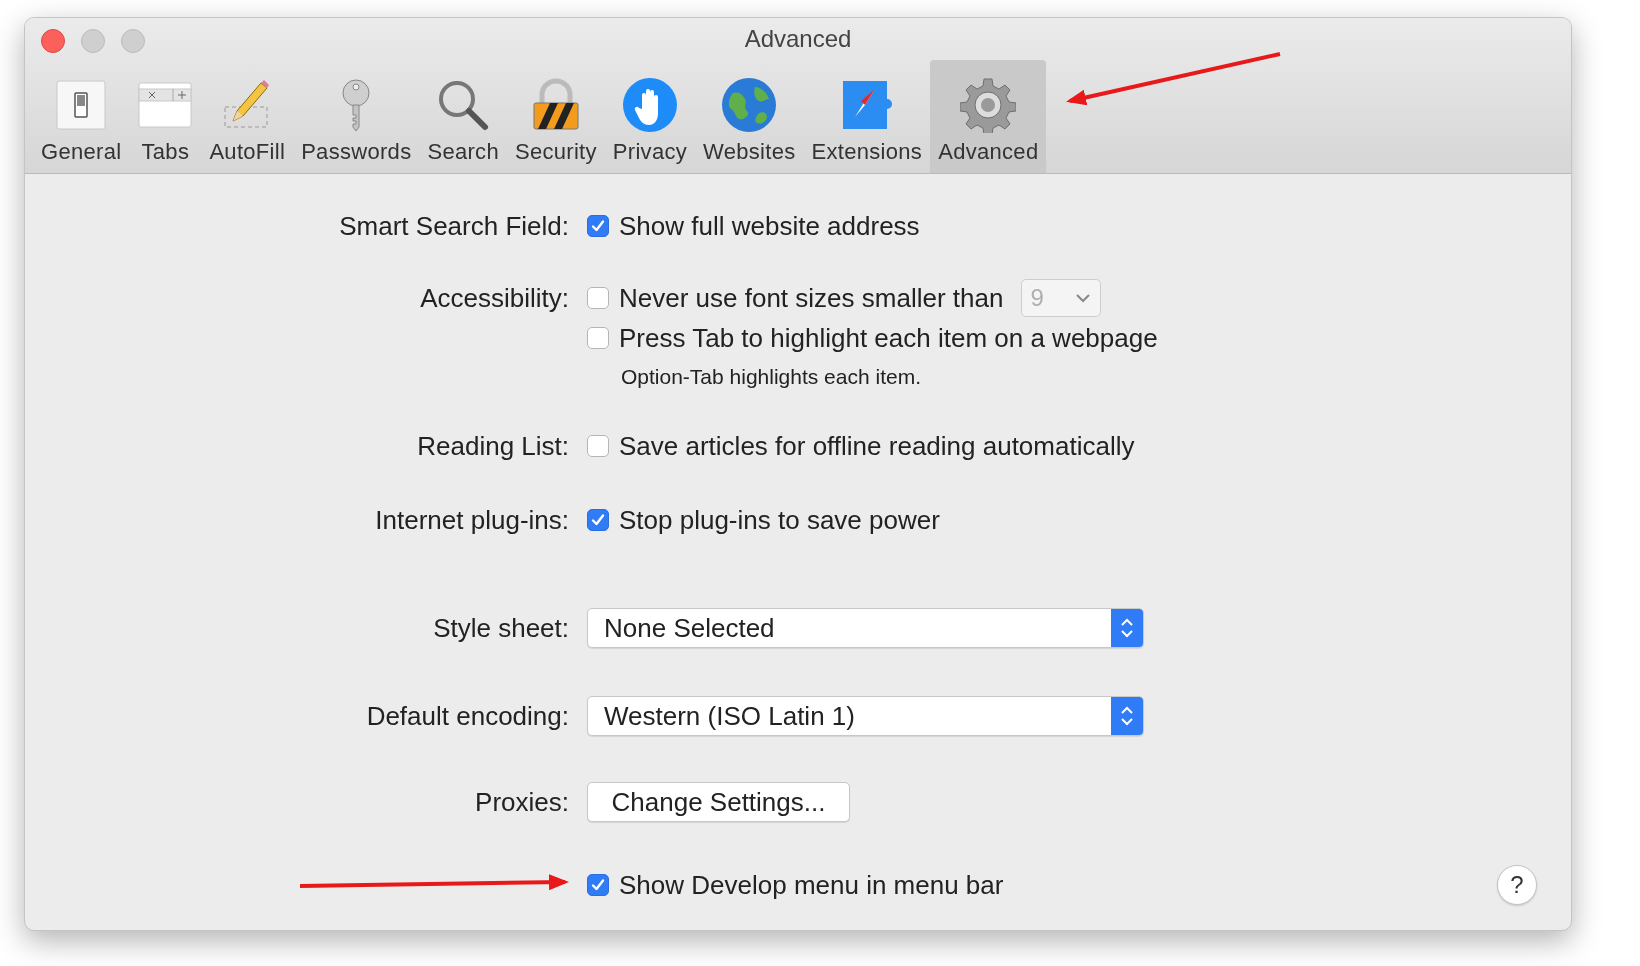  I want to click on option-label: Stop plug-ins to save power, so click(779, 520).